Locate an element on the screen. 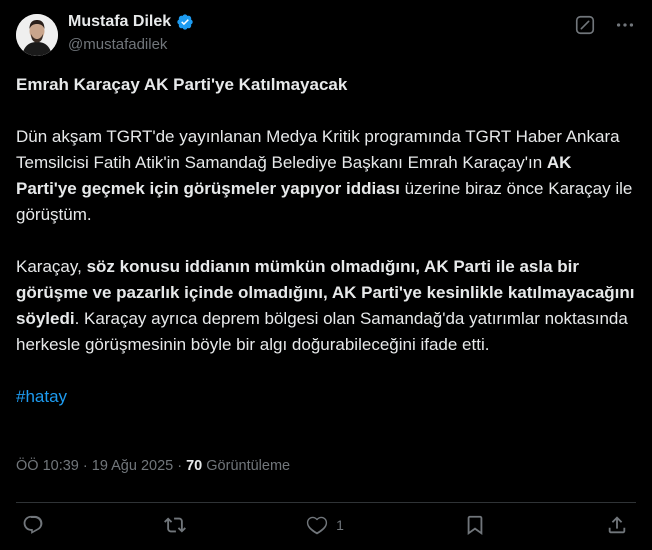 The image size is (652, 550). grok-icon is located at coordinates (585, 25).